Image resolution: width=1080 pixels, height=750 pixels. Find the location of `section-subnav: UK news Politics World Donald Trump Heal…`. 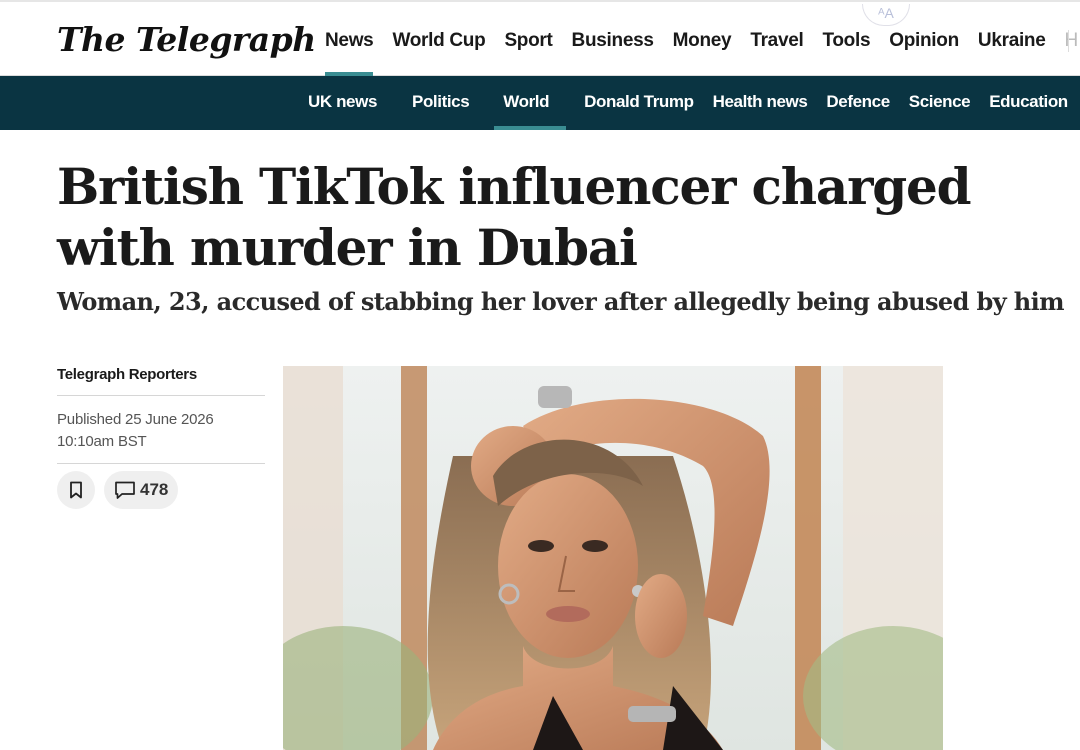

section-subnav: UK news Politics World Donald Trump Heal… is located at coordinates (540, 103).